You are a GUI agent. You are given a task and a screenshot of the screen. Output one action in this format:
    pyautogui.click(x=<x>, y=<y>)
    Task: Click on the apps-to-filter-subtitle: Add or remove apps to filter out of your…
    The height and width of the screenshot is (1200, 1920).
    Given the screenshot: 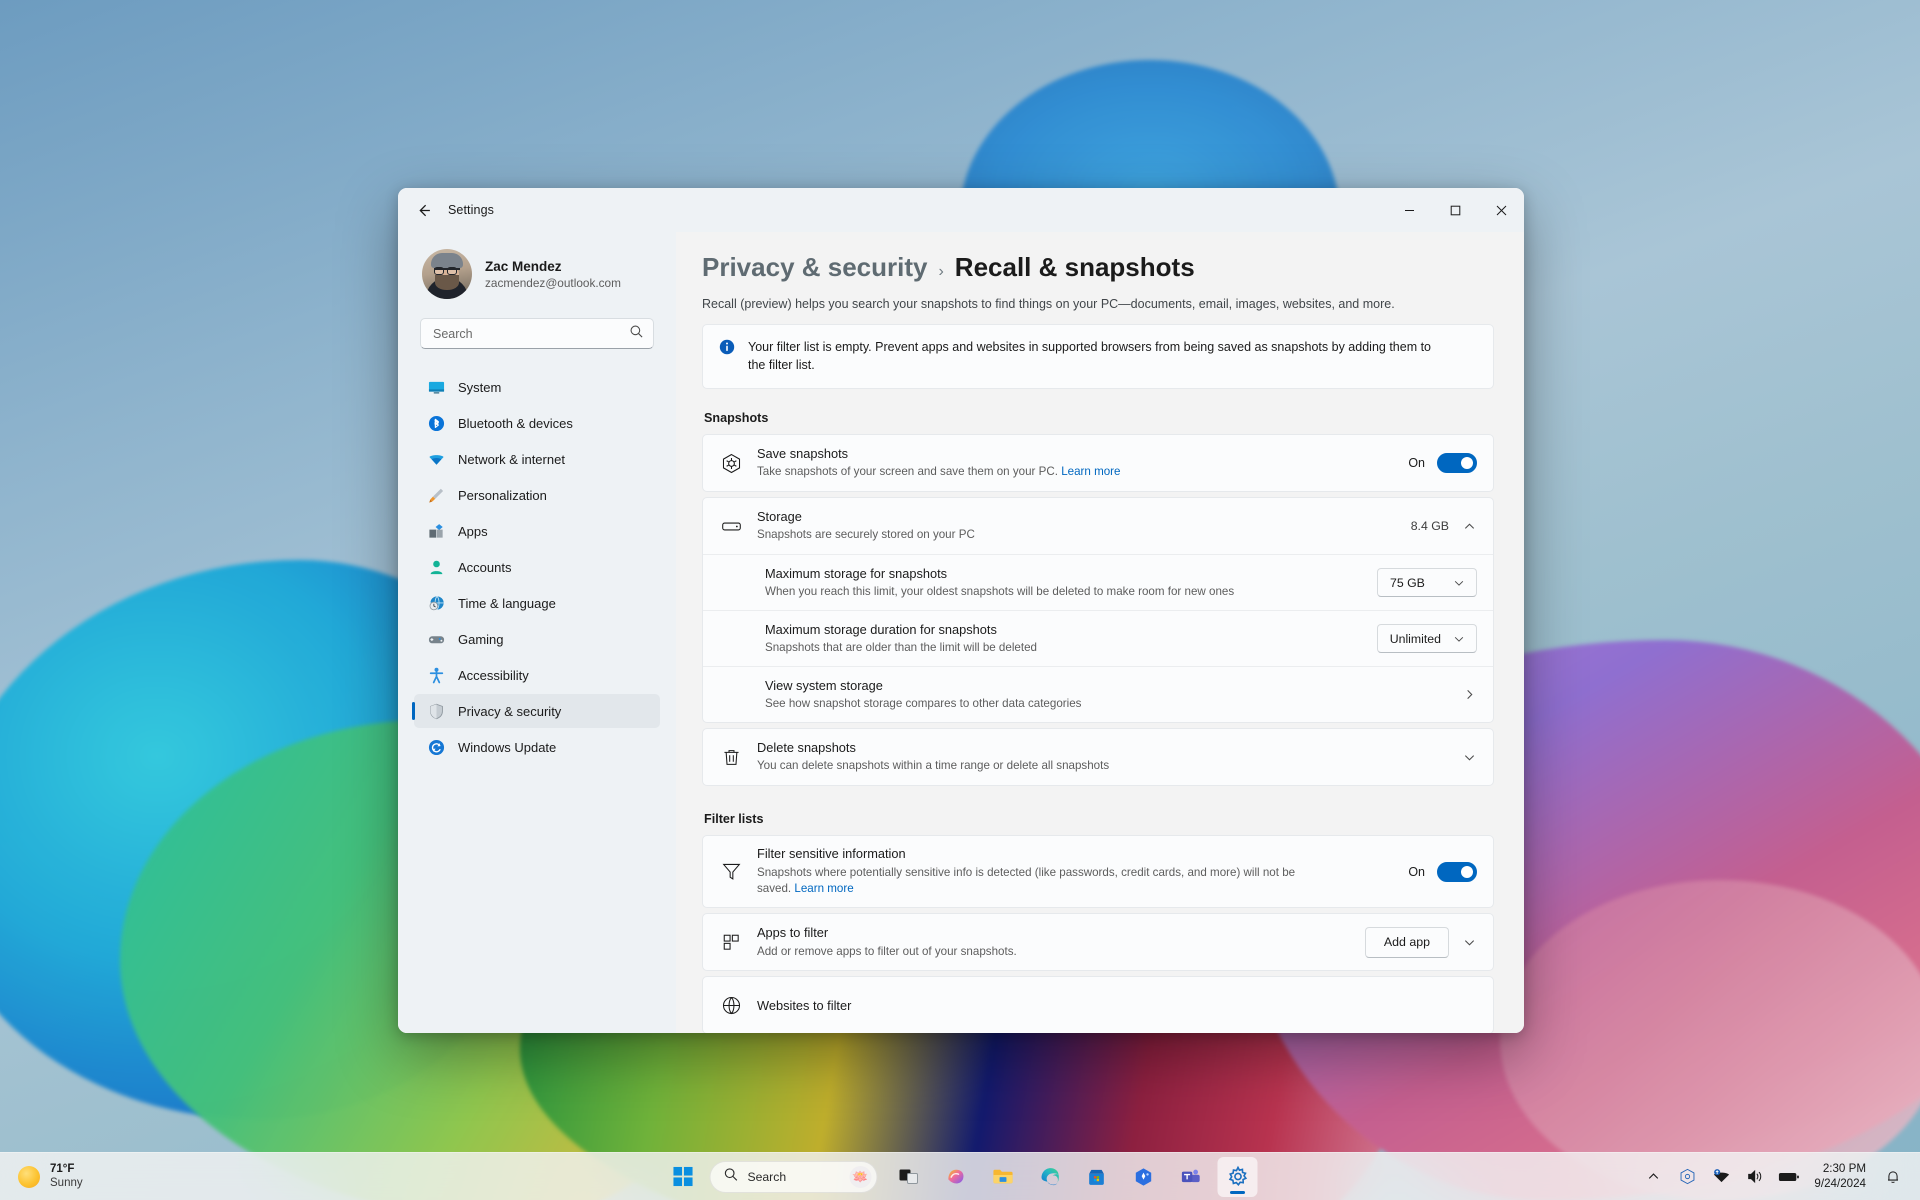 What is the action you would take?
    pyautogui.click(x=887, y=951)
    